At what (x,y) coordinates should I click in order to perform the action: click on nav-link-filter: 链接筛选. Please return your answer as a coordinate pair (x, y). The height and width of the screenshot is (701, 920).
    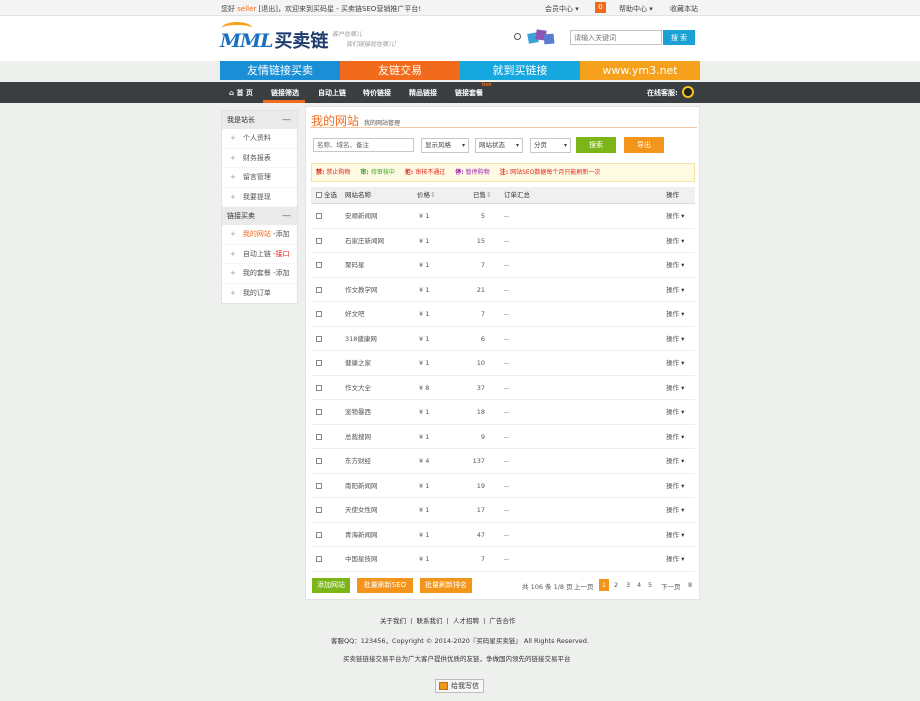
    Looking at the image, I should click on (285, 93).